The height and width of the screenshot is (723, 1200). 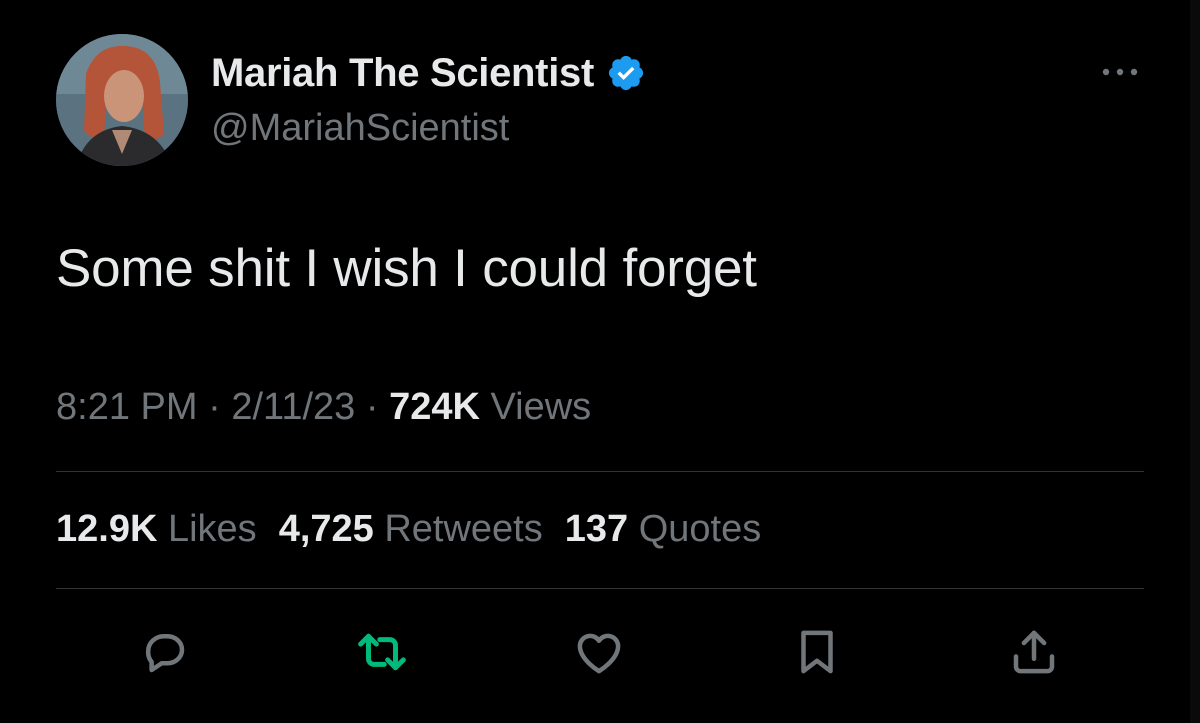 I want to click on likes-stat: 12.9K Likes, so click(x=156, y=529).